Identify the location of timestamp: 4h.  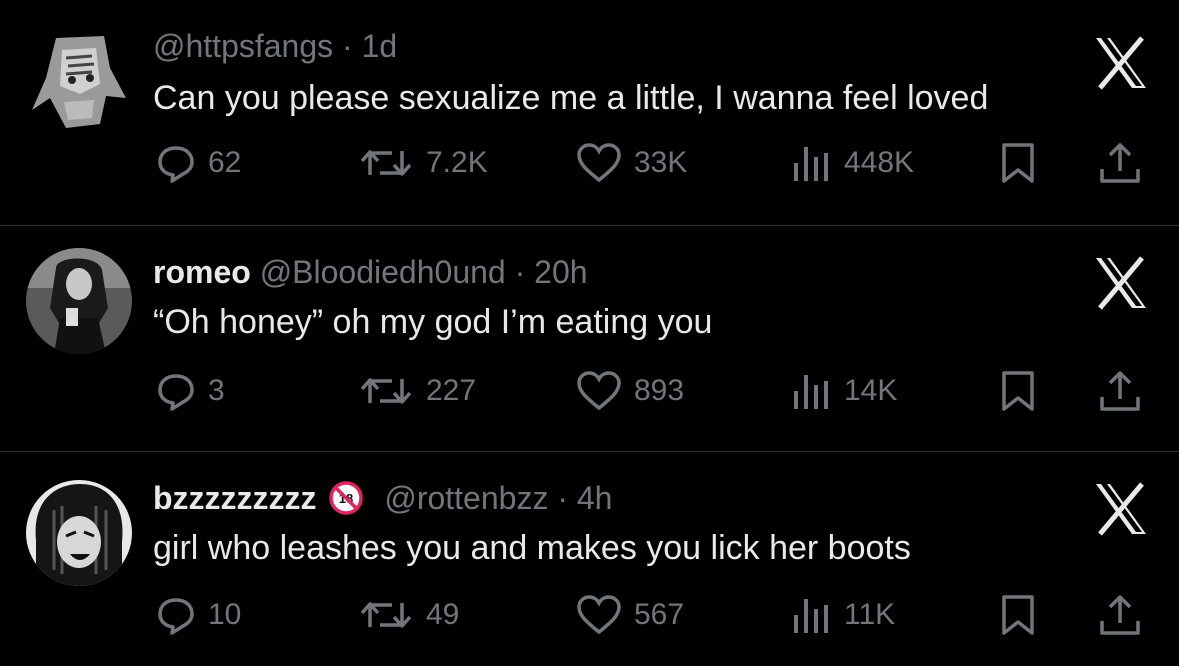
(595, 498).